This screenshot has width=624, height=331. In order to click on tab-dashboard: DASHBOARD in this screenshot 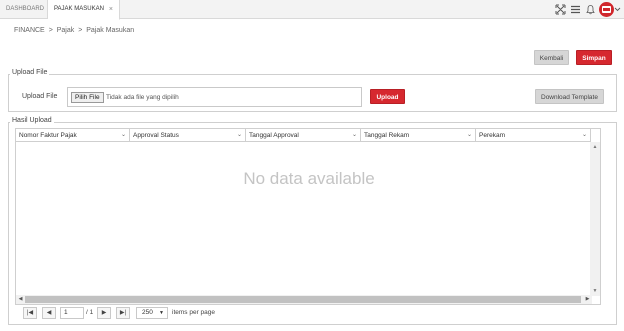, I will do `click(24, 9)`.